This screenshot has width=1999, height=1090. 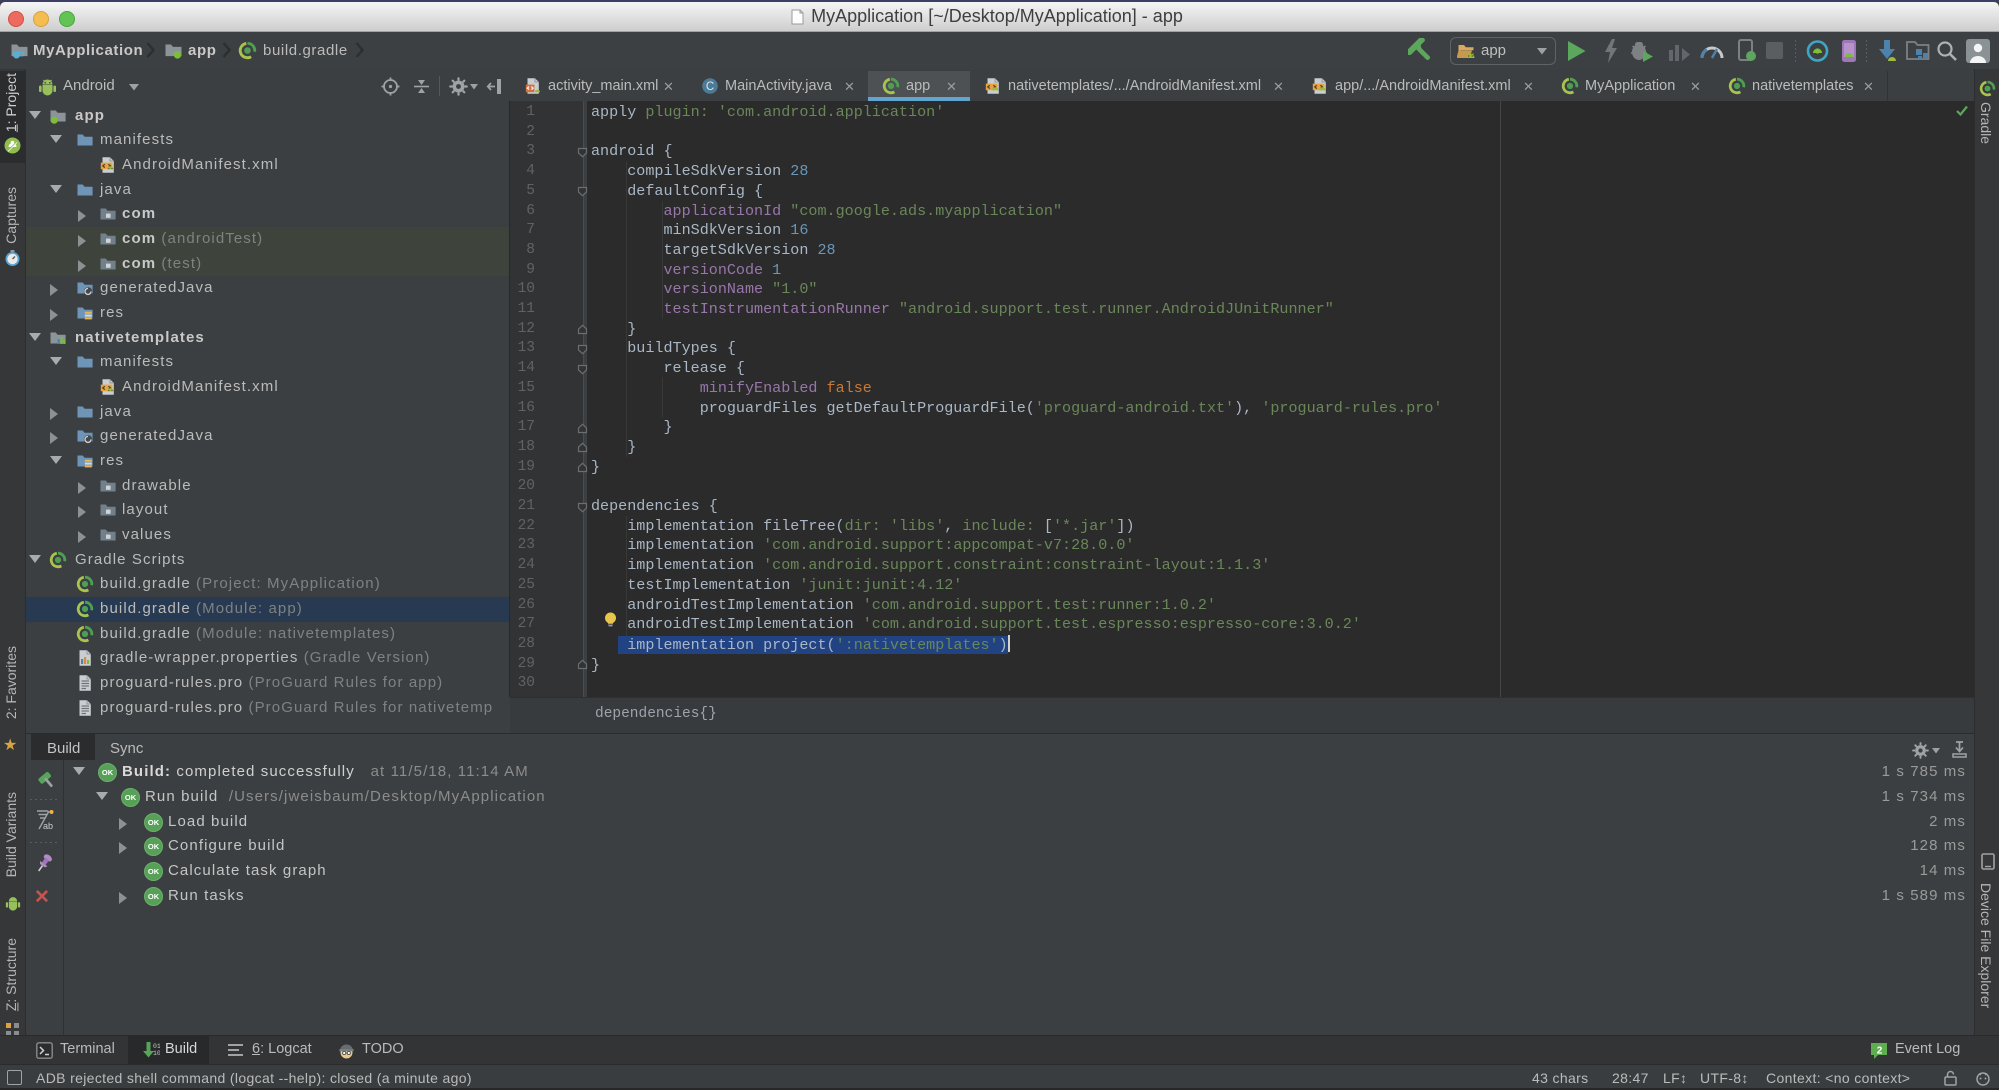 What do you see at coordinates (48, 826) in the screenshot?
I see `svg-text: ab` at bounding box center [48, 826].